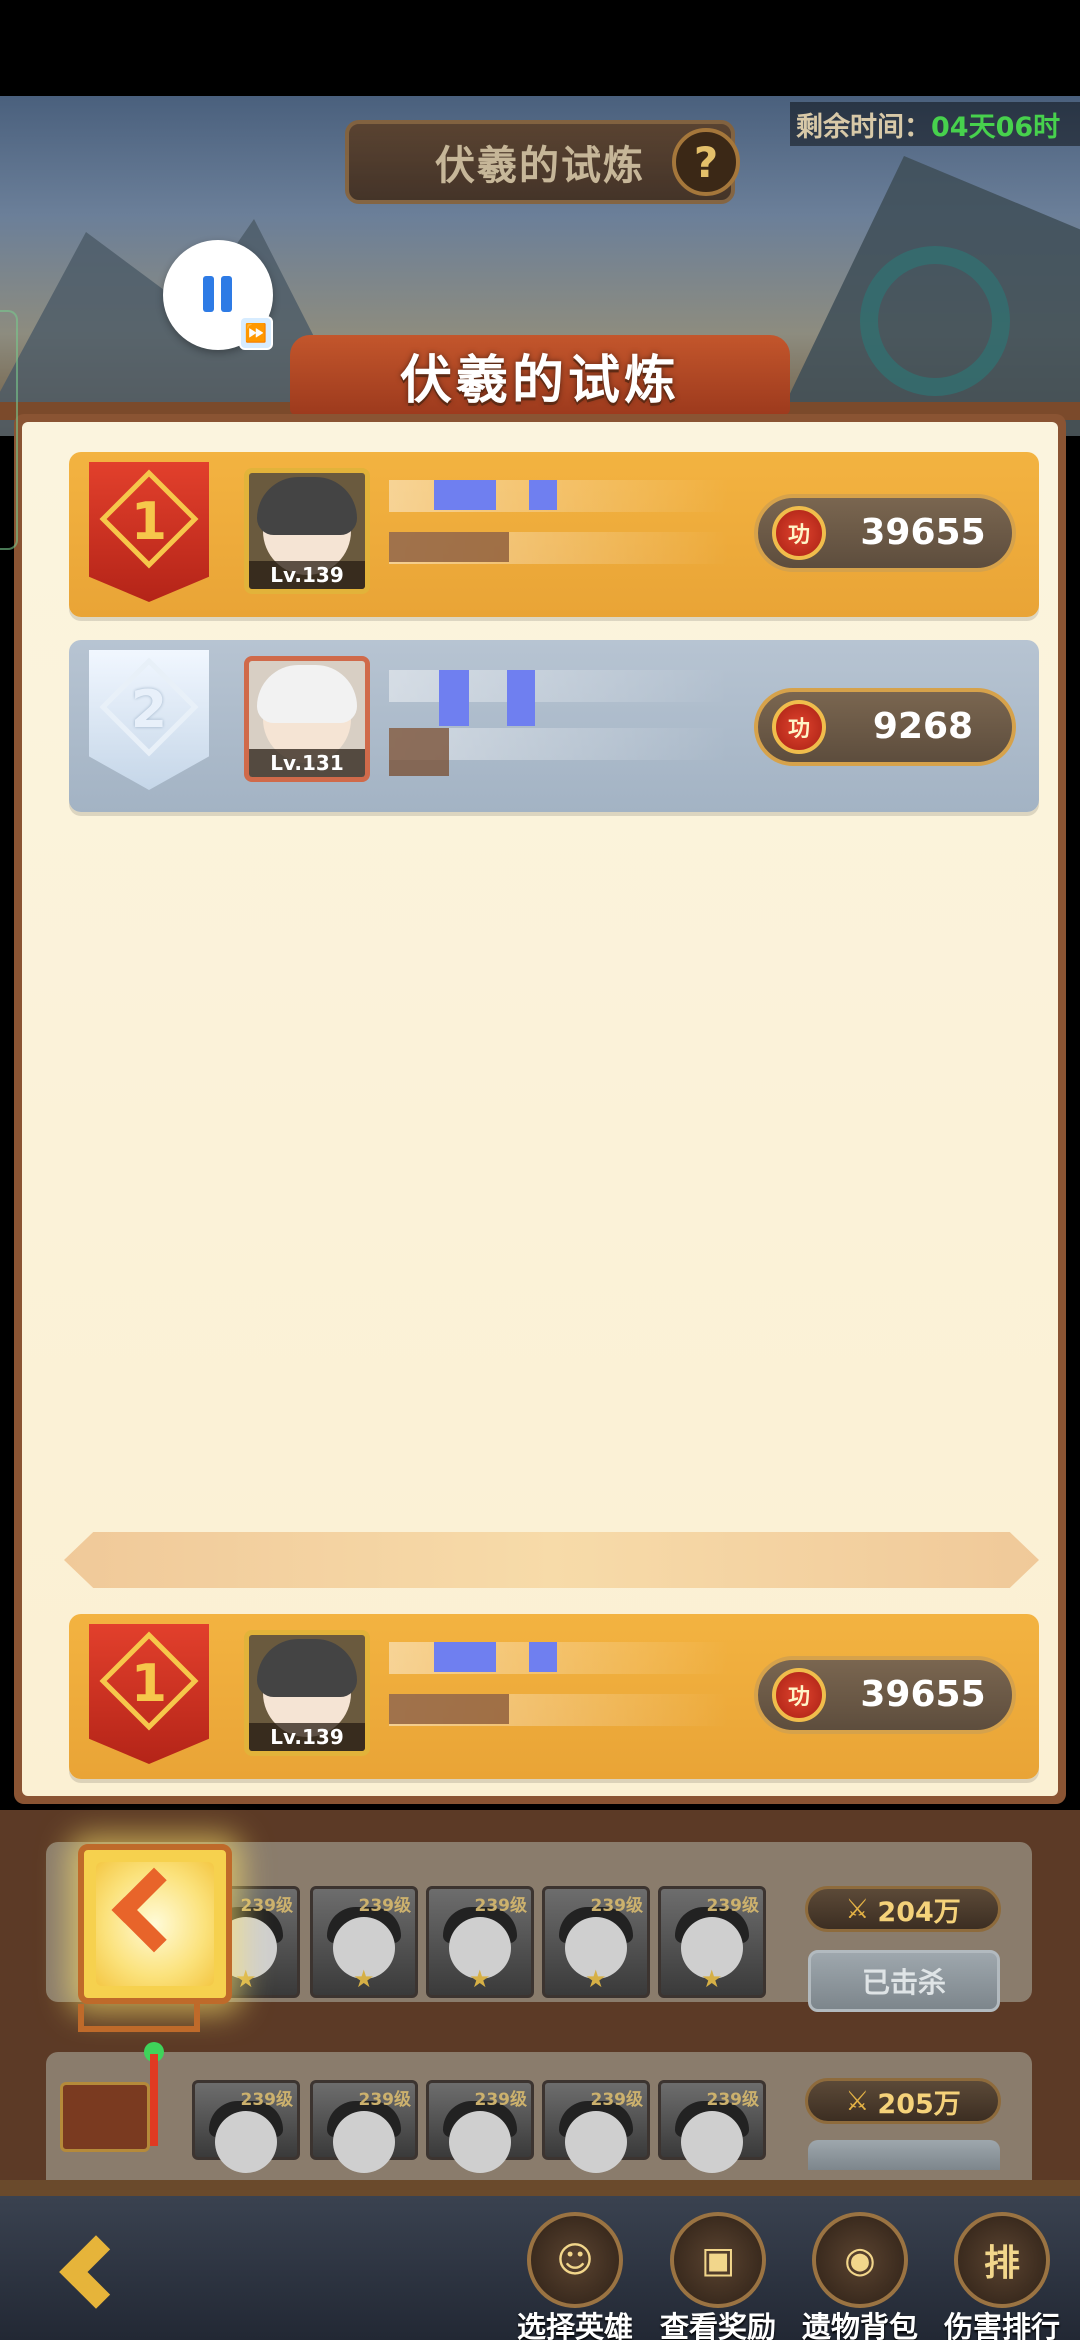 The width and height of the screenshot is (1080, 2340). I want to click on edge-swipe-handle, so click(9, 430).